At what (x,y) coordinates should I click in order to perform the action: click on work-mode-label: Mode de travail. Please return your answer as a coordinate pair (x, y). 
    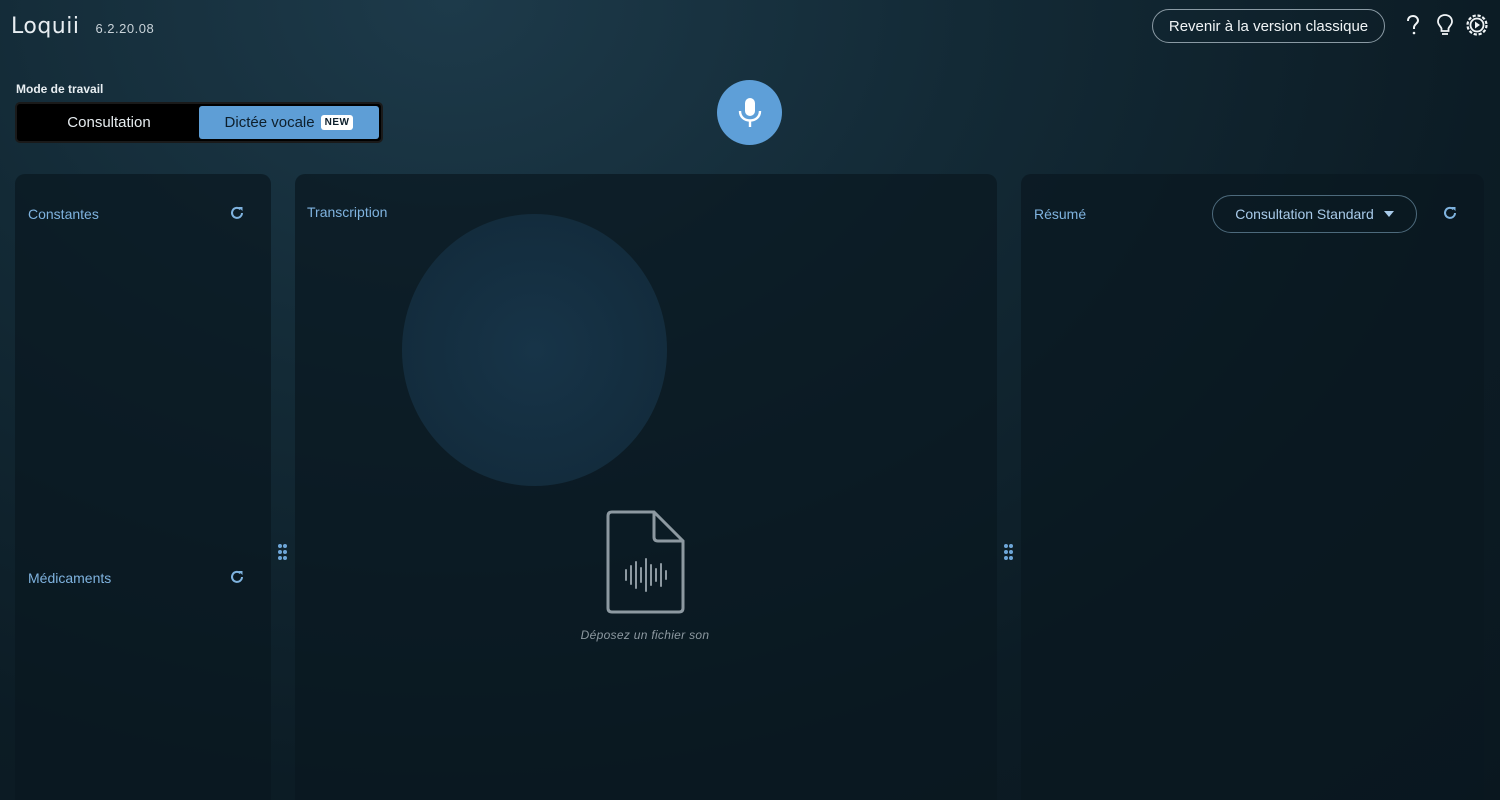
    Looking at the image, I should click on (60, 89).